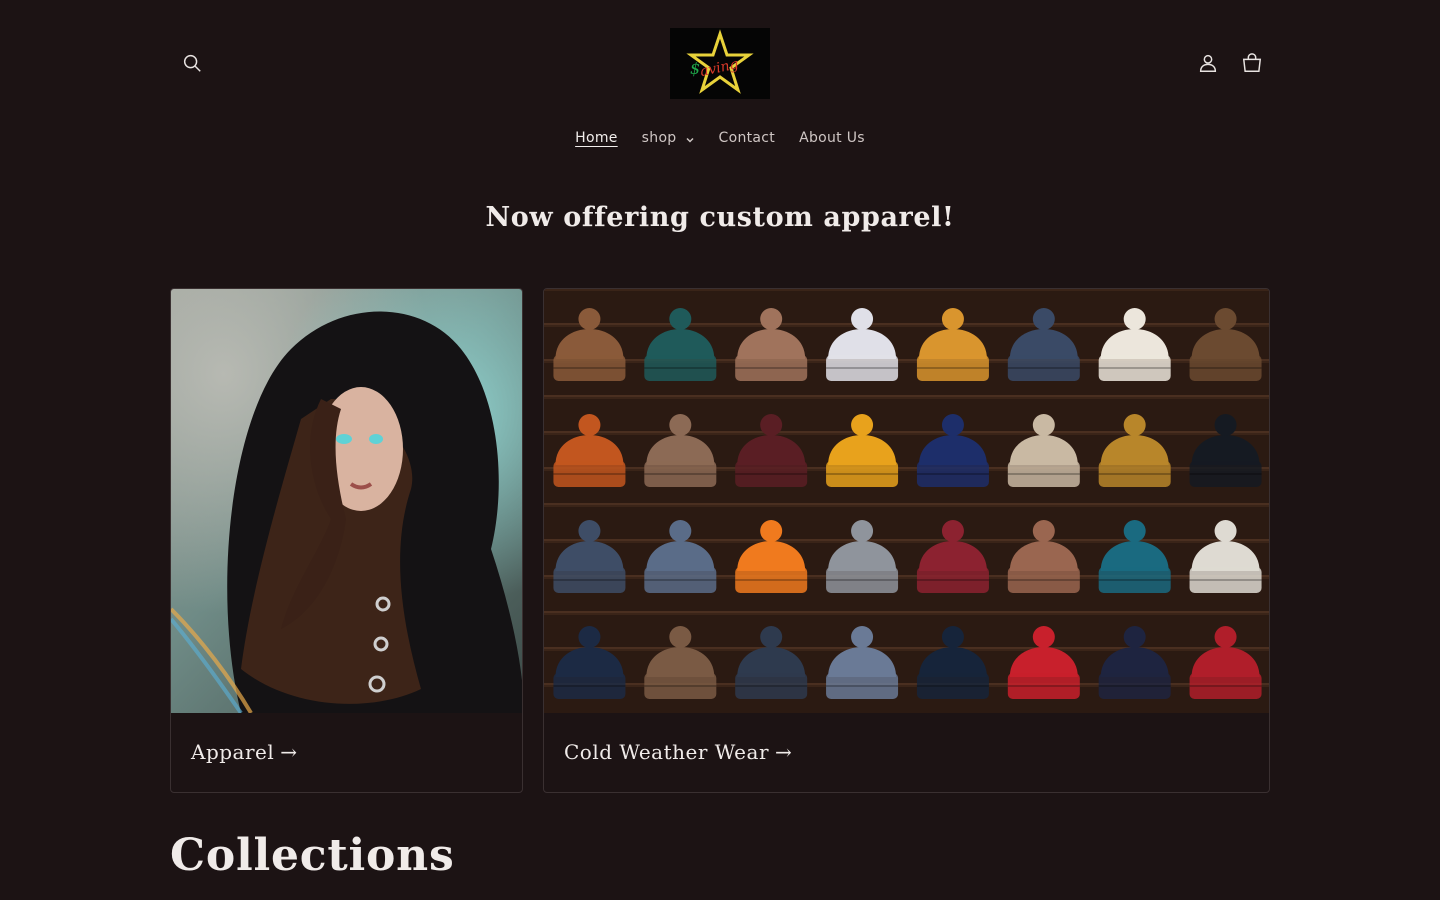 The width and height of the screenshot is (1440, 900). I want to click on collections-heading: Collections, so click(312, 855).